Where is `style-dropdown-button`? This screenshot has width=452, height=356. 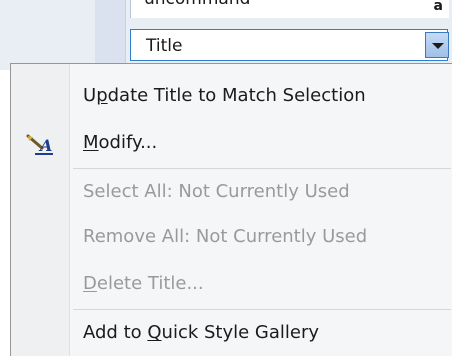 style-dropdown-button is located at coordinates (437, 45).